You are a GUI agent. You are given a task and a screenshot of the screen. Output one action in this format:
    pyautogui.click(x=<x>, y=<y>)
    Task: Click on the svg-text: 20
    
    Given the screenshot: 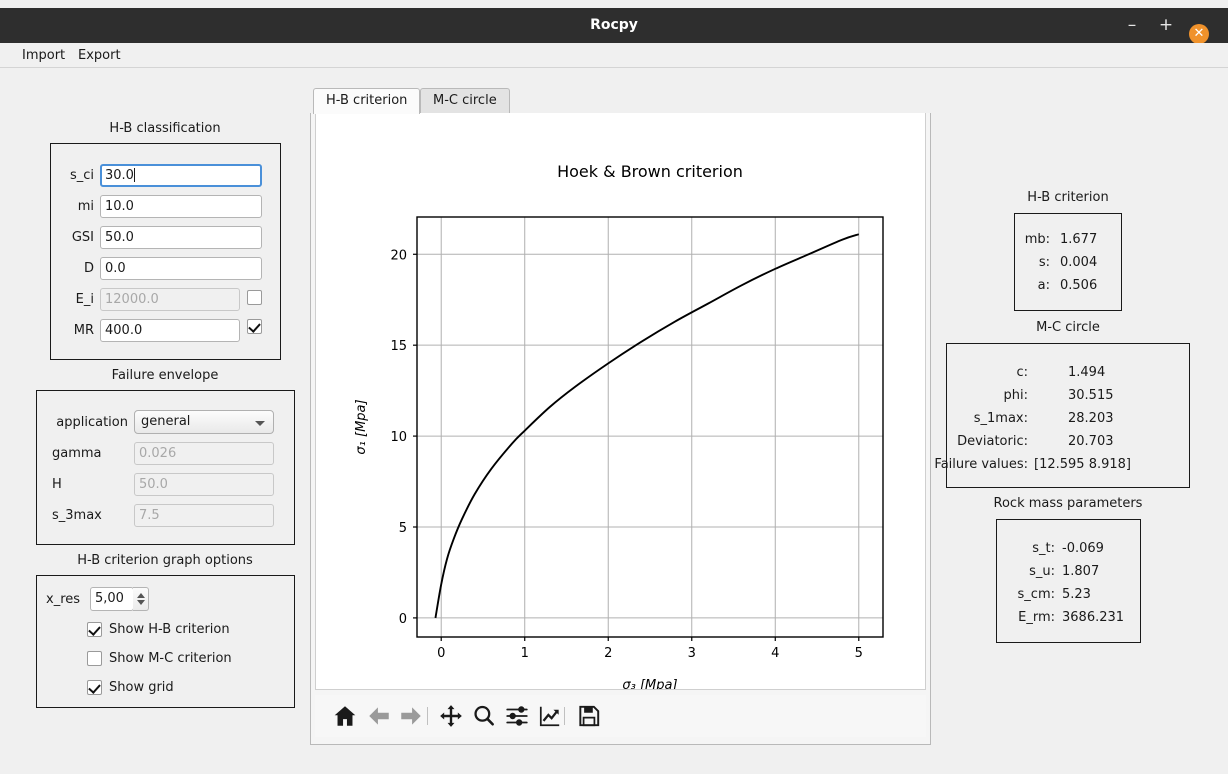 What is the action you would take?
    pyautogui.click(x=398, y=255)
    